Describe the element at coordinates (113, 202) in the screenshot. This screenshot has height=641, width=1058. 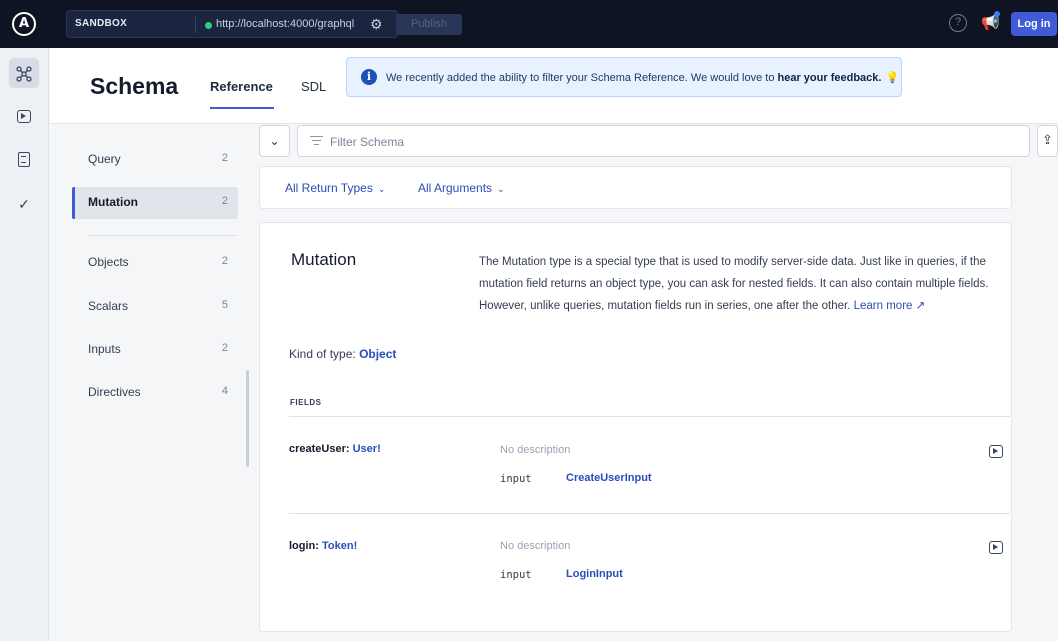
I see `sidebar-item-label: Mutation` at that location.